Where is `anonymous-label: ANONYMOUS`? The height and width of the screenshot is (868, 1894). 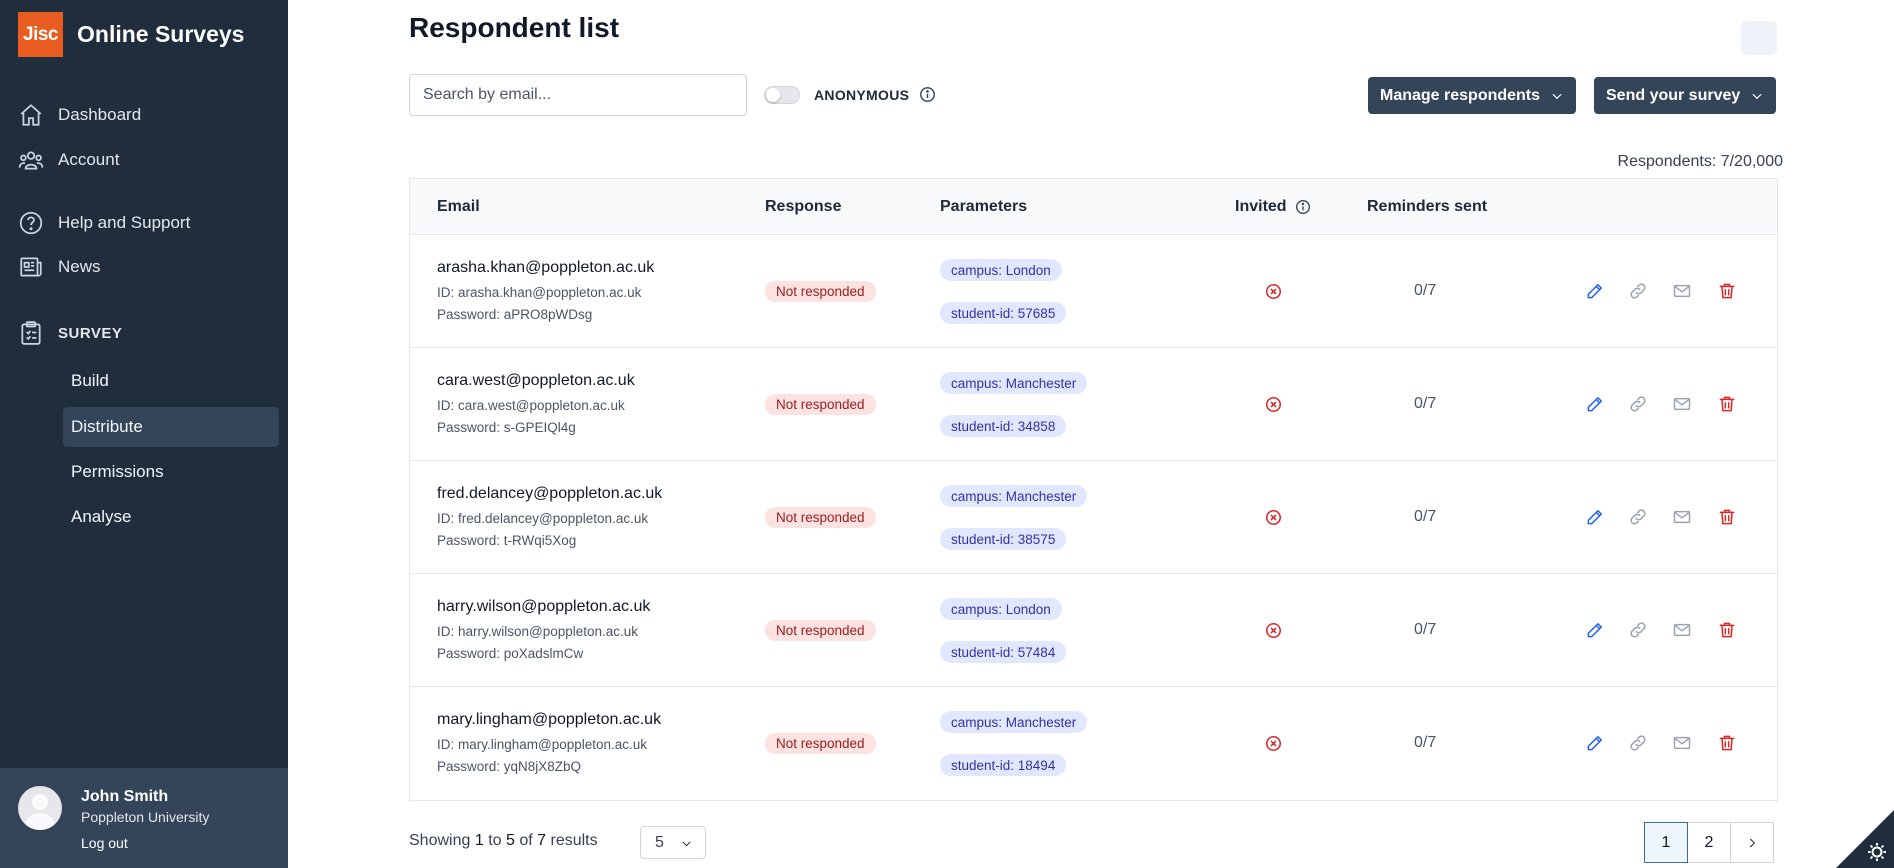 anonymous-label: ANONYMOUS is located at coordinates (862, 95).